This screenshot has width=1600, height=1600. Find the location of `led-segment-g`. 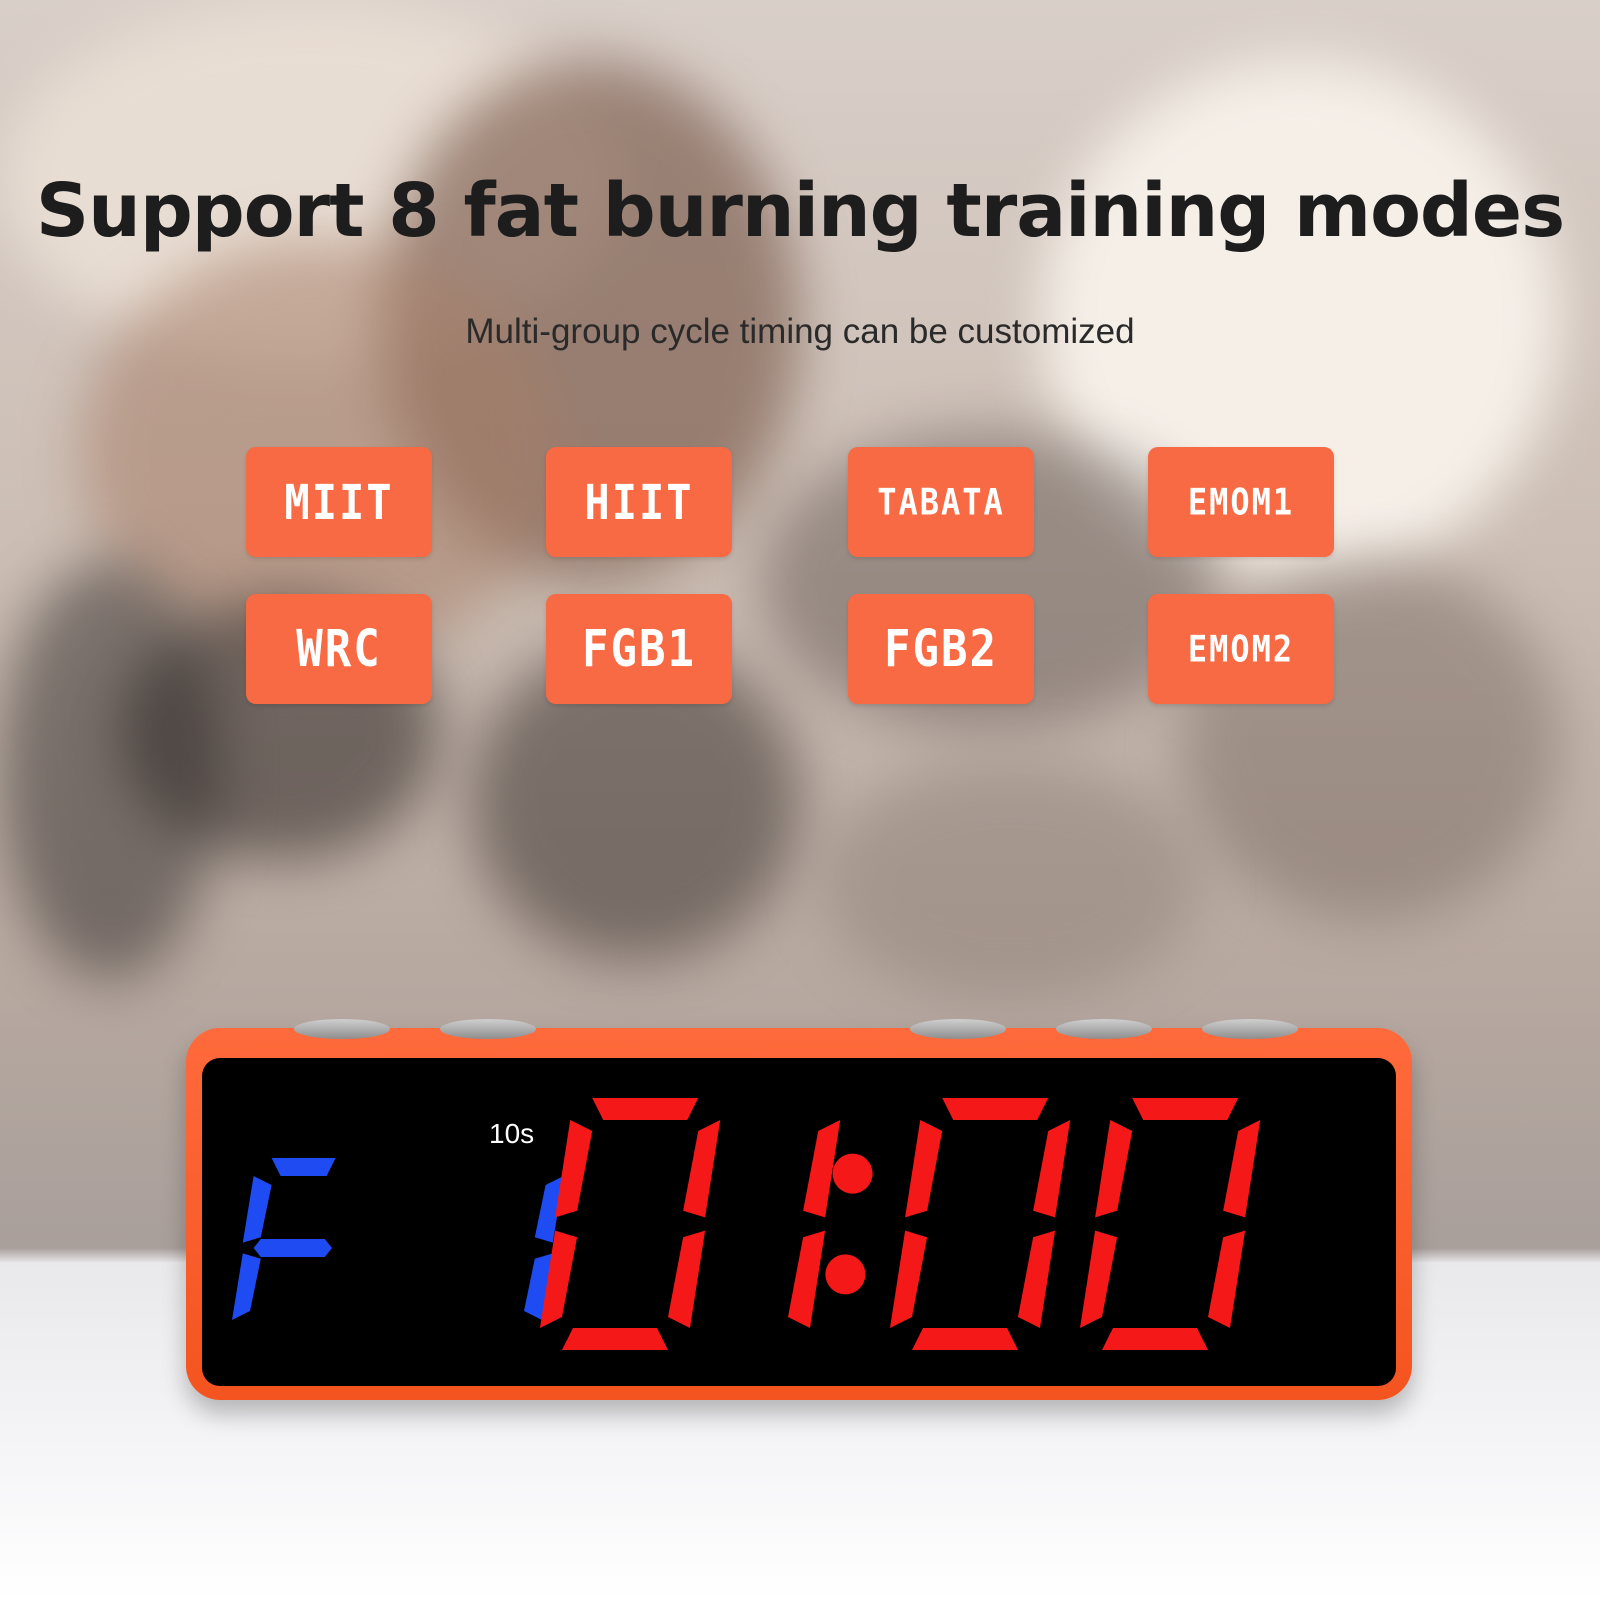

led-segment-g is located at coordinates (292, 1248).